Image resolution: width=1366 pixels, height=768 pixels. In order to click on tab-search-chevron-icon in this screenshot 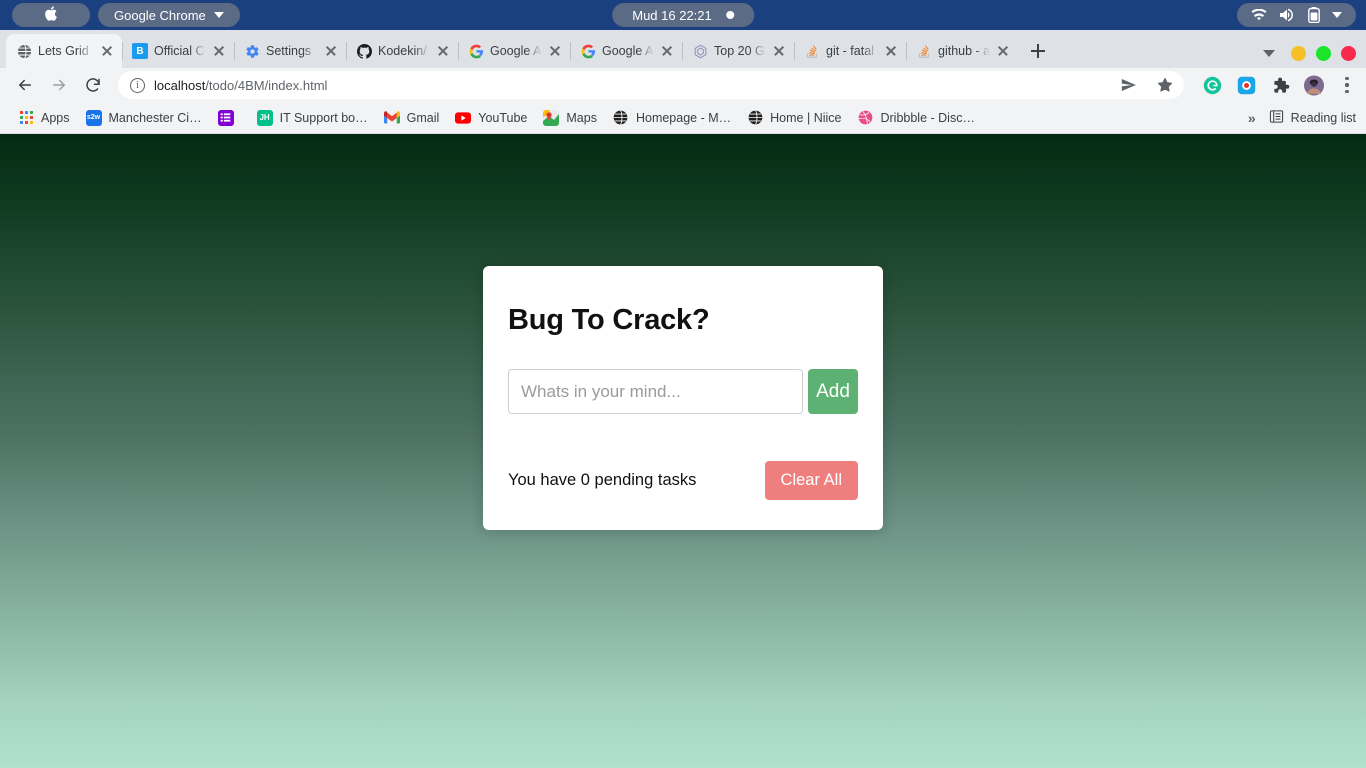, I will do `click(1269, 53)`.